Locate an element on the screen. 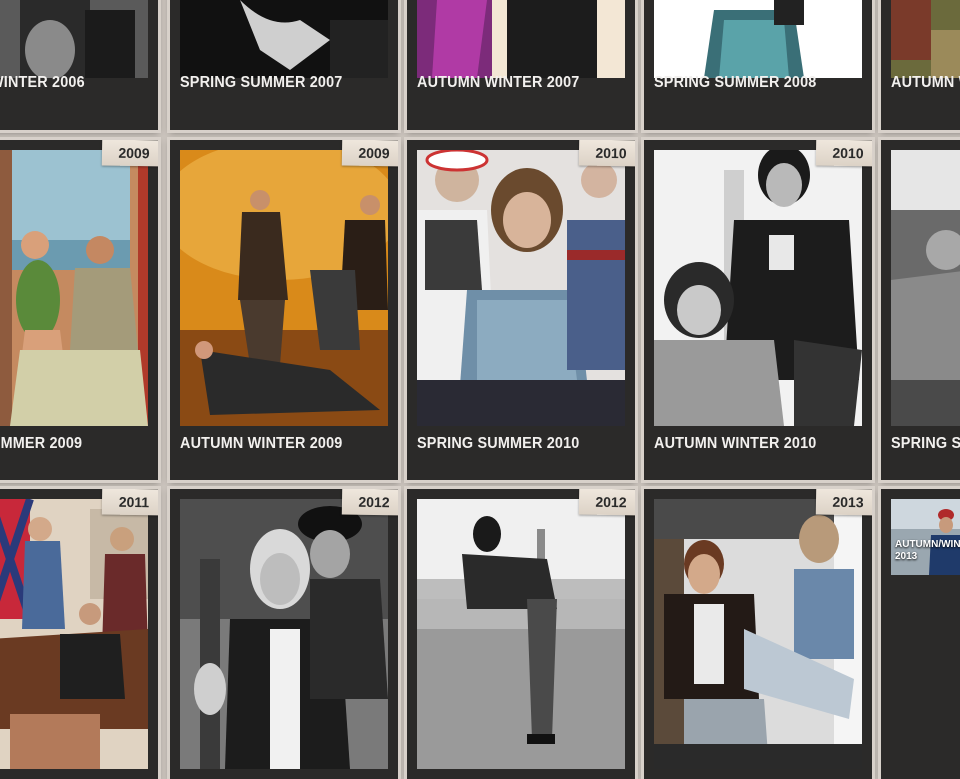 The width and height of the screenshot is (960, 779). year-tag: 2013 is located at coordinates (843, 502).